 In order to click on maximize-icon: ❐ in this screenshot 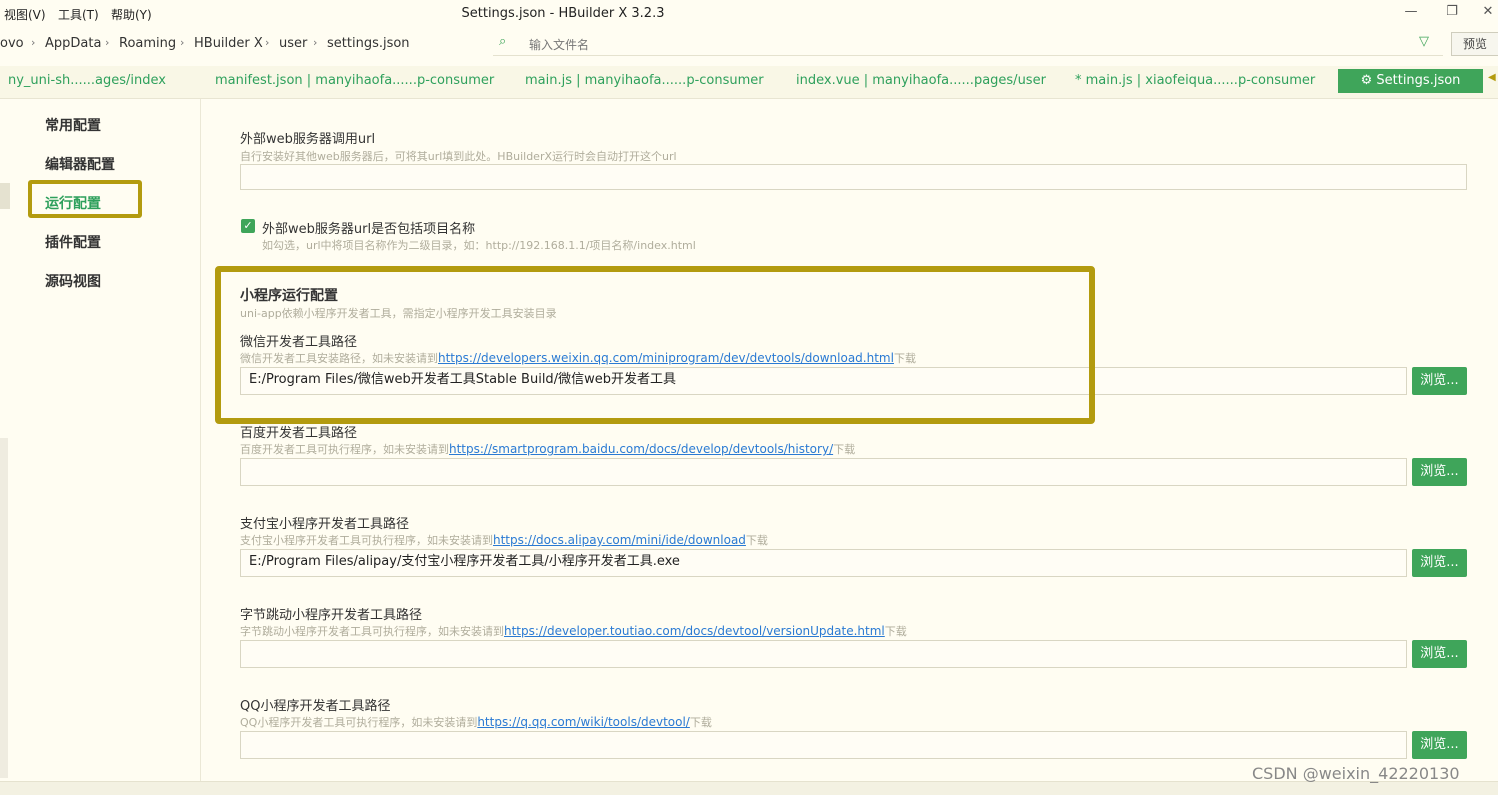, I will do `click(1452, 11)`.